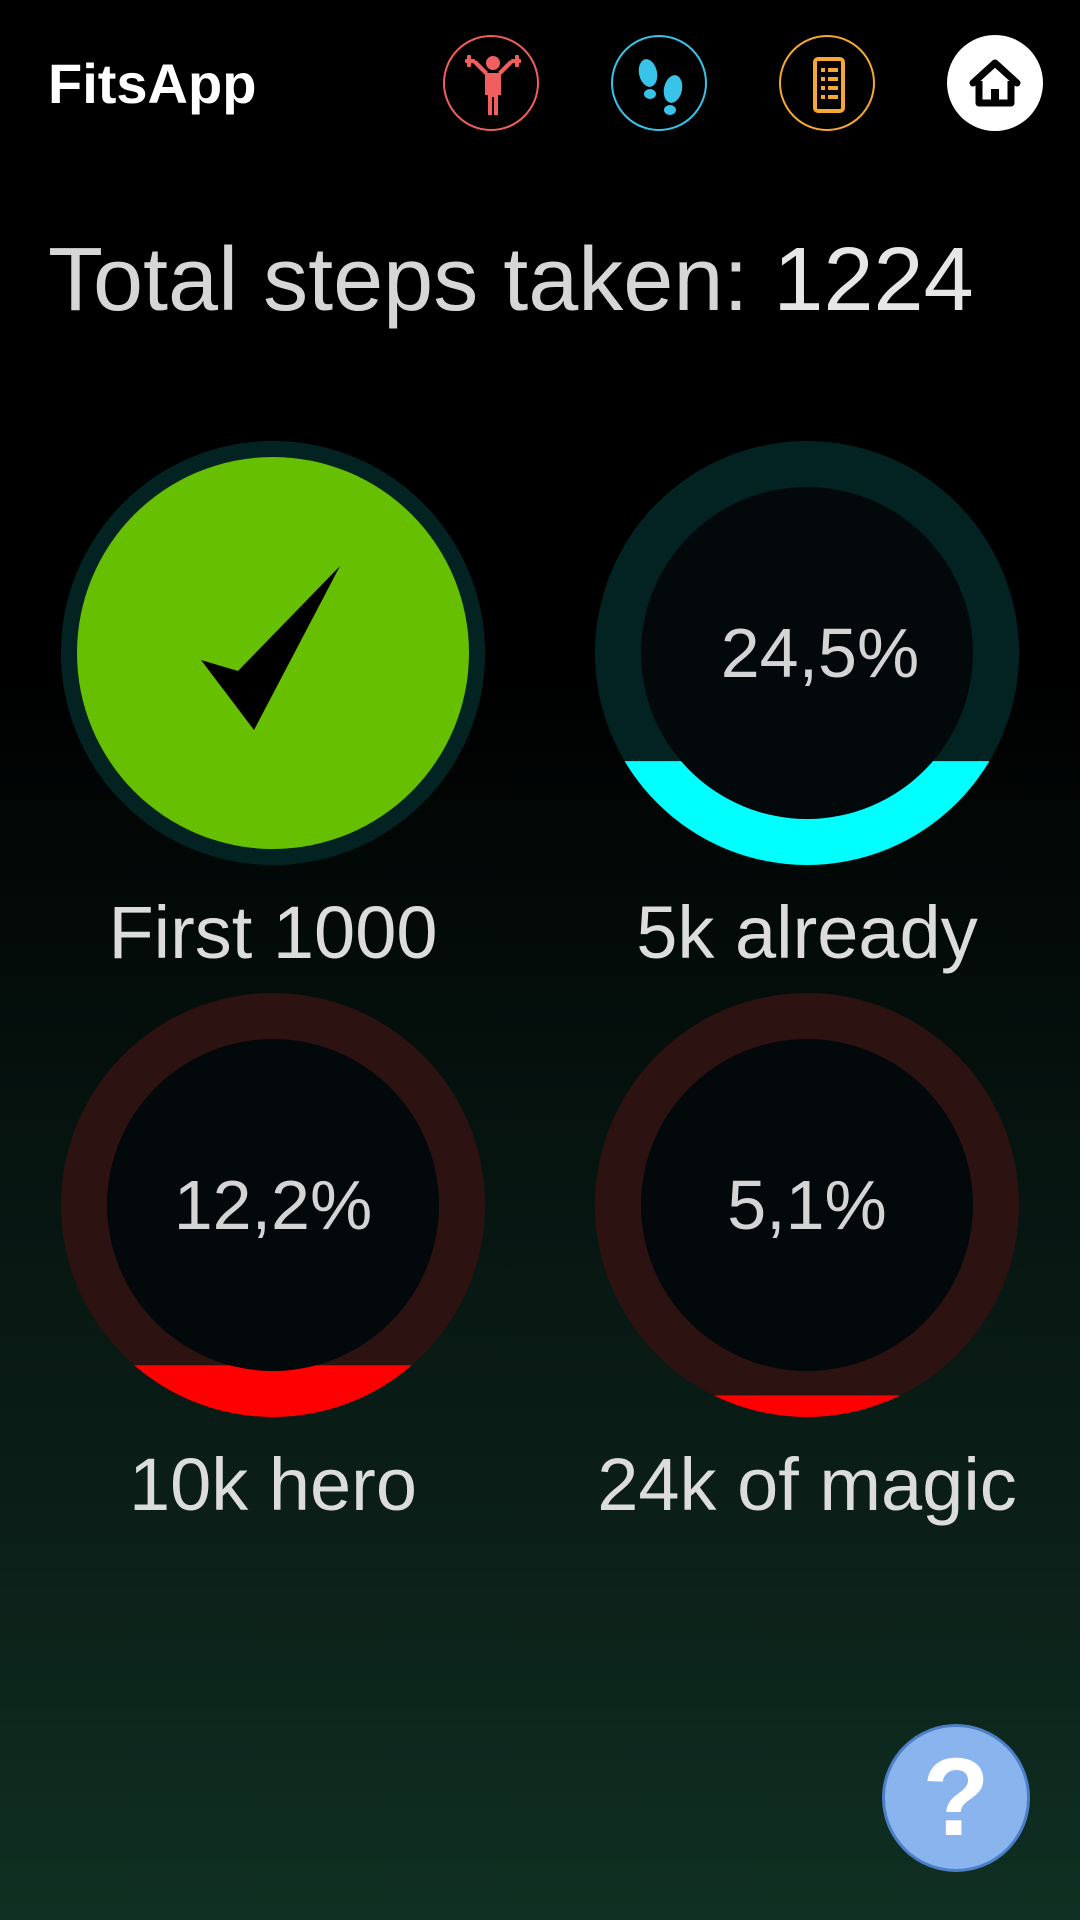  Describe the element at coordinates (820, 653) in the screenshot. I see `goal-percent: 24,5%` at that location.